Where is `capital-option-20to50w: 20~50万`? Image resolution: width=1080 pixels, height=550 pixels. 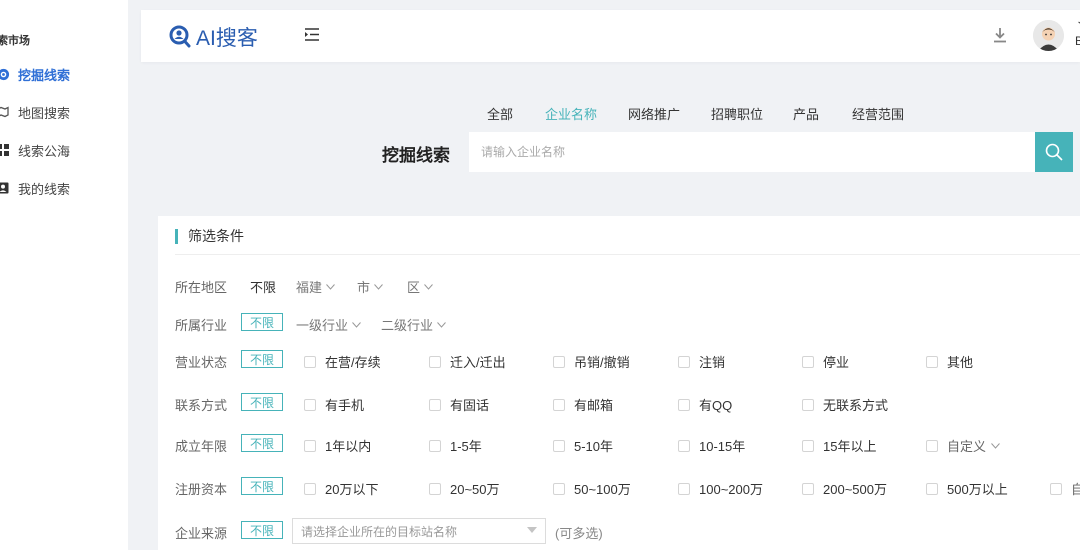
capital-option-20to50w: 20~50万 is located at coordinates (464, 488).